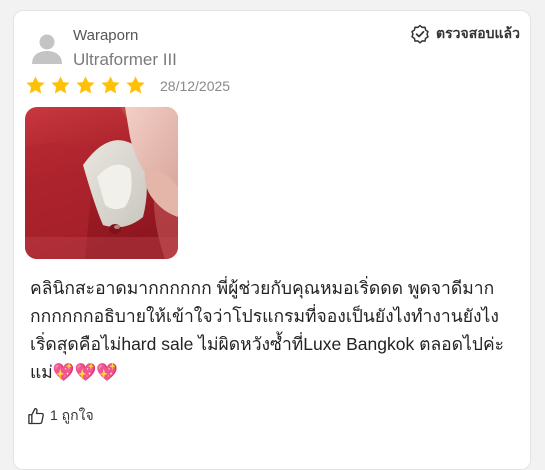 This screenshot has width=545, height=470. I want to click on review-photo-image, so click(101, 183).